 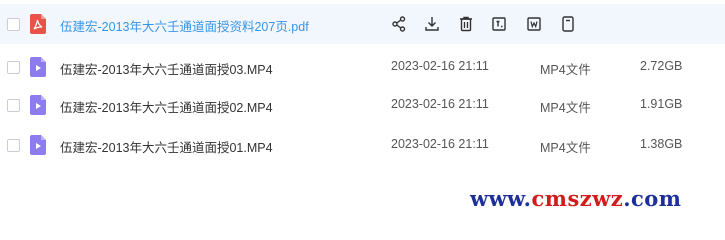 I want to click on watermark: www.cmszwz.com, so click(x=576, y=198).